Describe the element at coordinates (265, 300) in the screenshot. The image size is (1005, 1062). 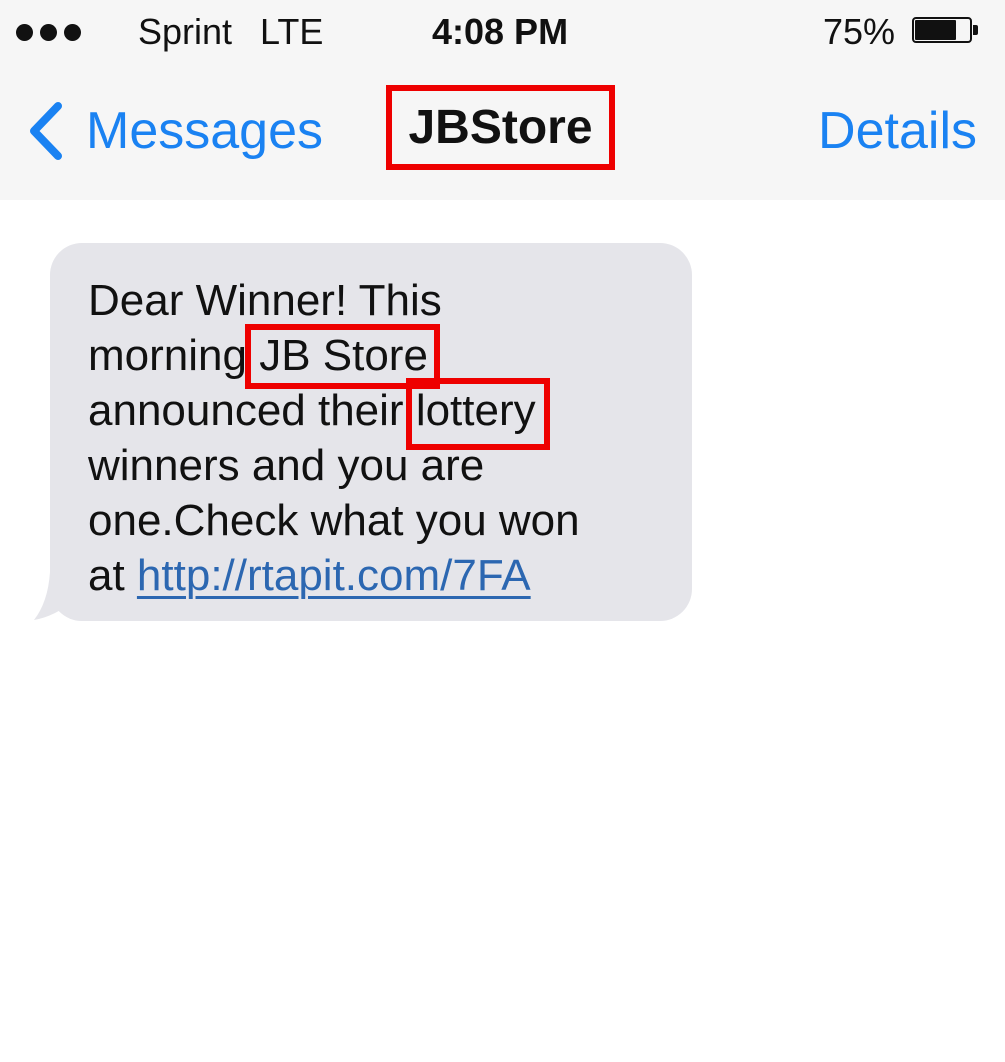
I see `message-line-text: Dear Winner! This` at that location.